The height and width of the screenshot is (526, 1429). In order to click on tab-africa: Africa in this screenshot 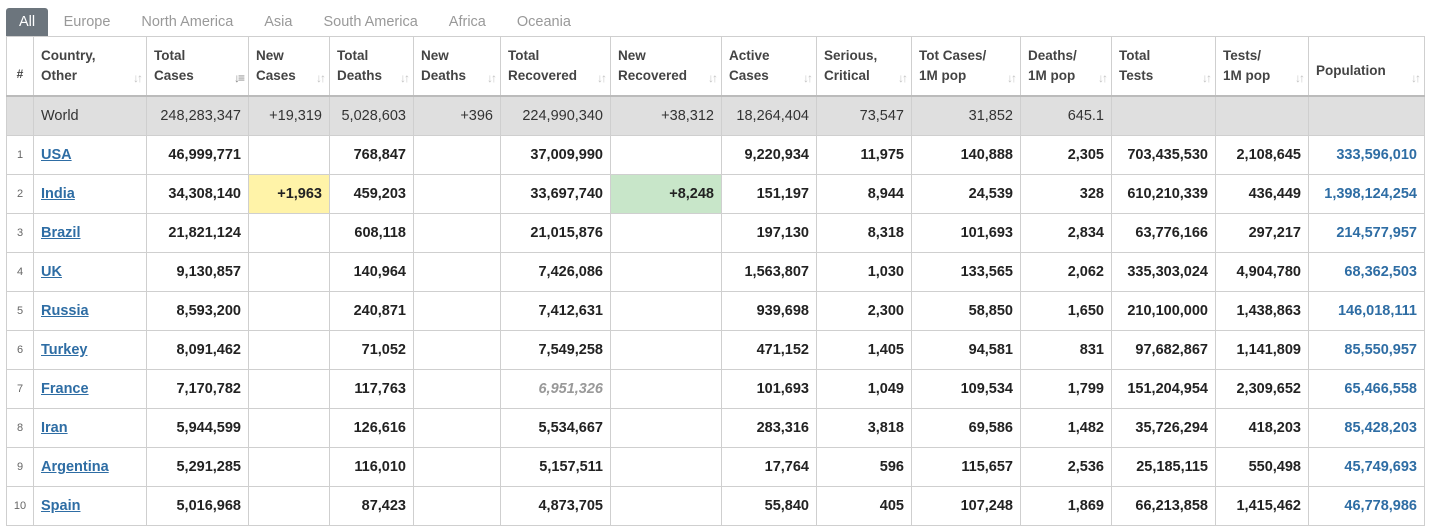, I will do `click(467, 22)`.